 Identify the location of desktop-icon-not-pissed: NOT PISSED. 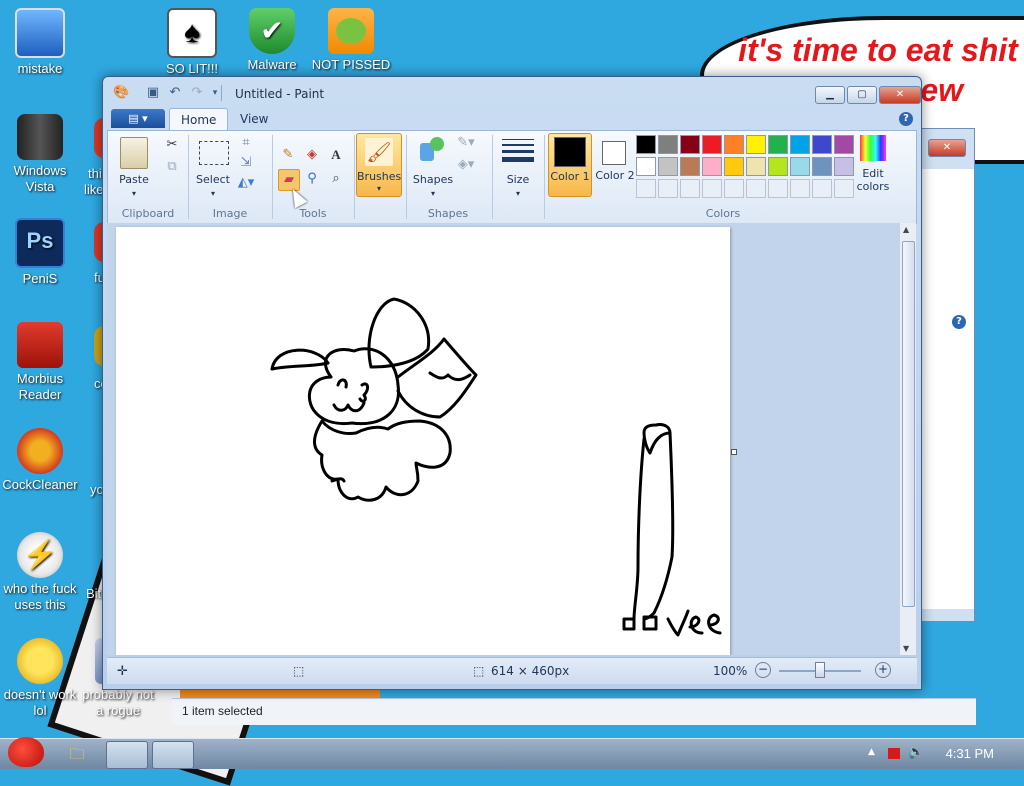
(351, 40).